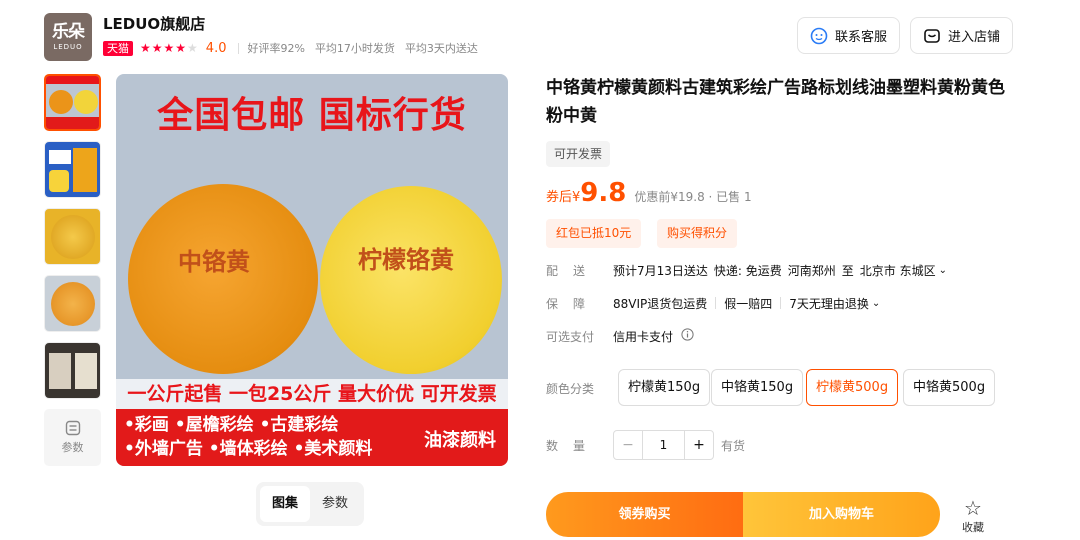 This screenshot has width=1080, height=540. Describe the element at coordinates (354, 48) in the screenshot. I see `ship-time: 平均17小时发货` at that location.